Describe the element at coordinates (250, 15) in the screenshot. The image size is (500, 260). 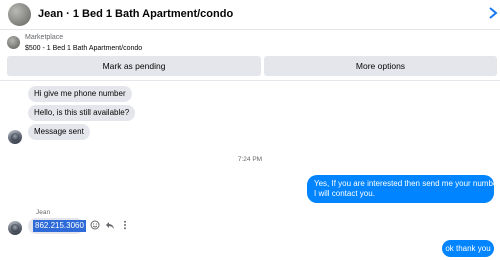
I see `conversation-header: Jean · 1 Bed 1 Bath Apartment/condo` at that location.